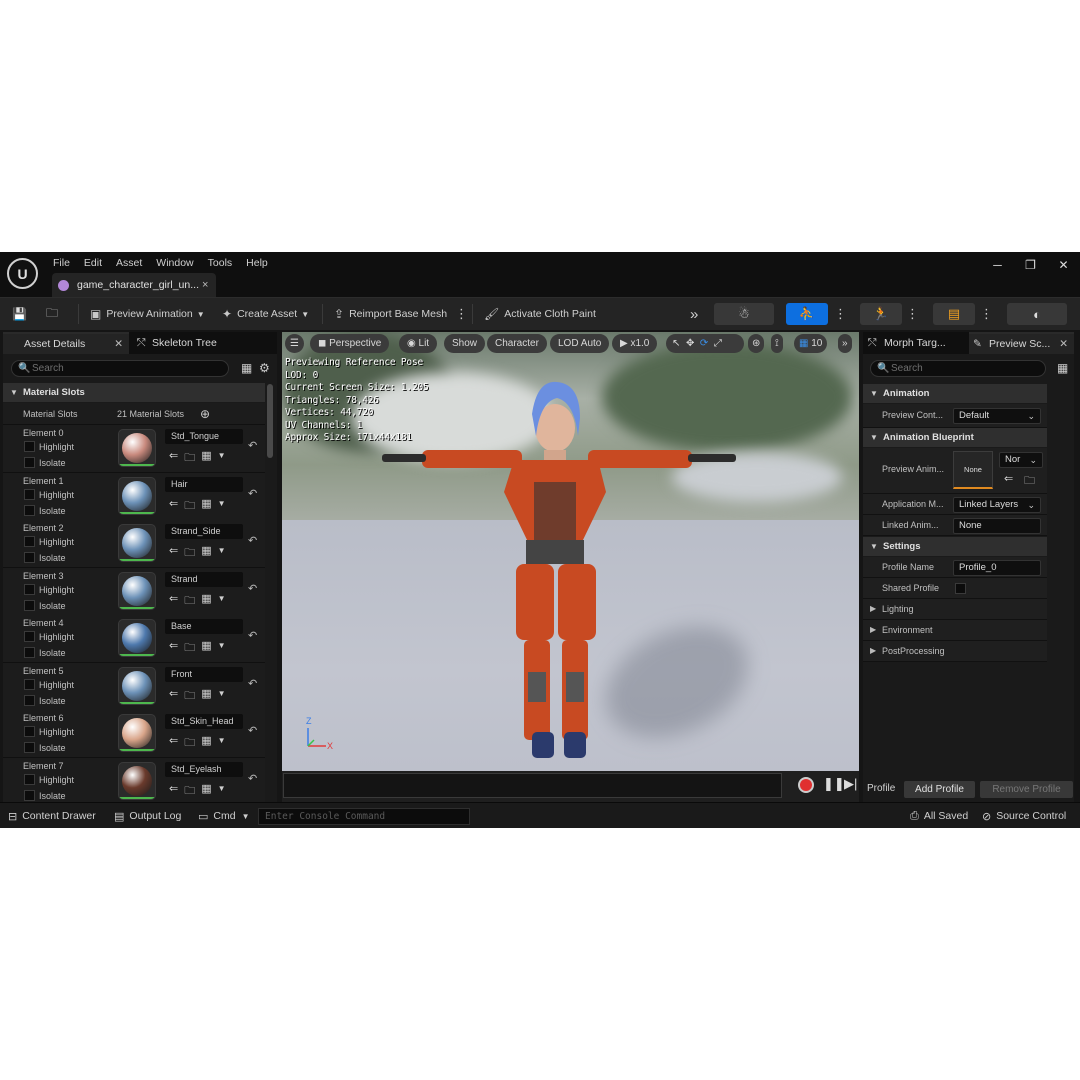 This screenshot has height=1080, width=1080. I want to click on material-name-field: Front, so click(204, 674).